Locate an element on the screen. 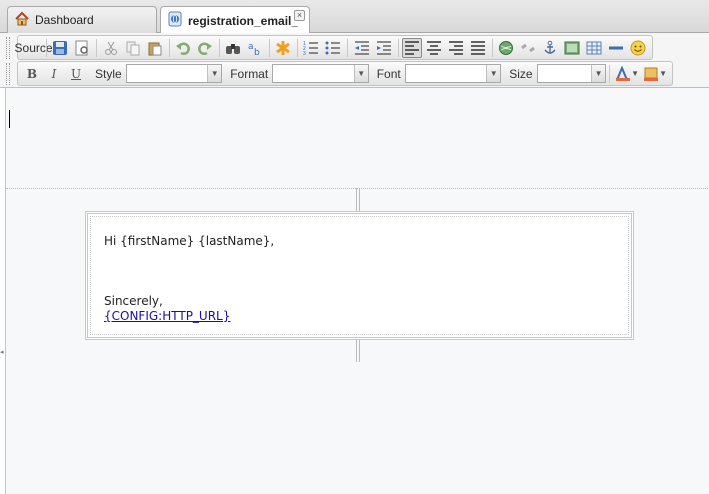  bulleted-list-button is located at coordinates (333, 48).